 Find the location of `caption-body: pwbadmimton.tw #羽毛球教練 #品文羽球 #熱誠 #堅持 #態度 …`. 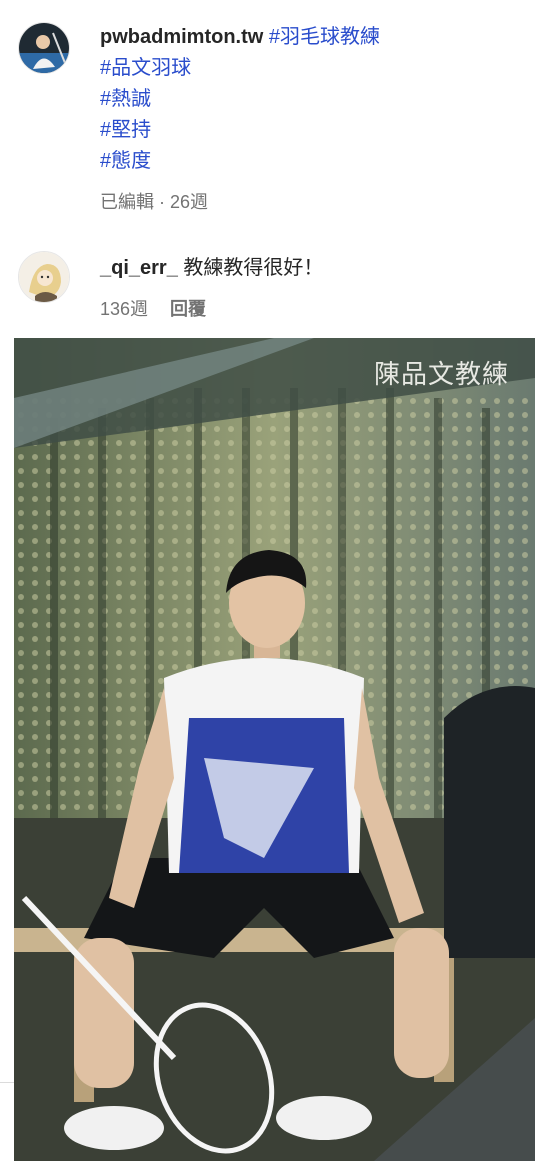

caption-body: pwbadmimton.tw #羽毛球教練 #品文羽球 #熱誠 #堅持 #態度 … is located at coordinates (240, 120).